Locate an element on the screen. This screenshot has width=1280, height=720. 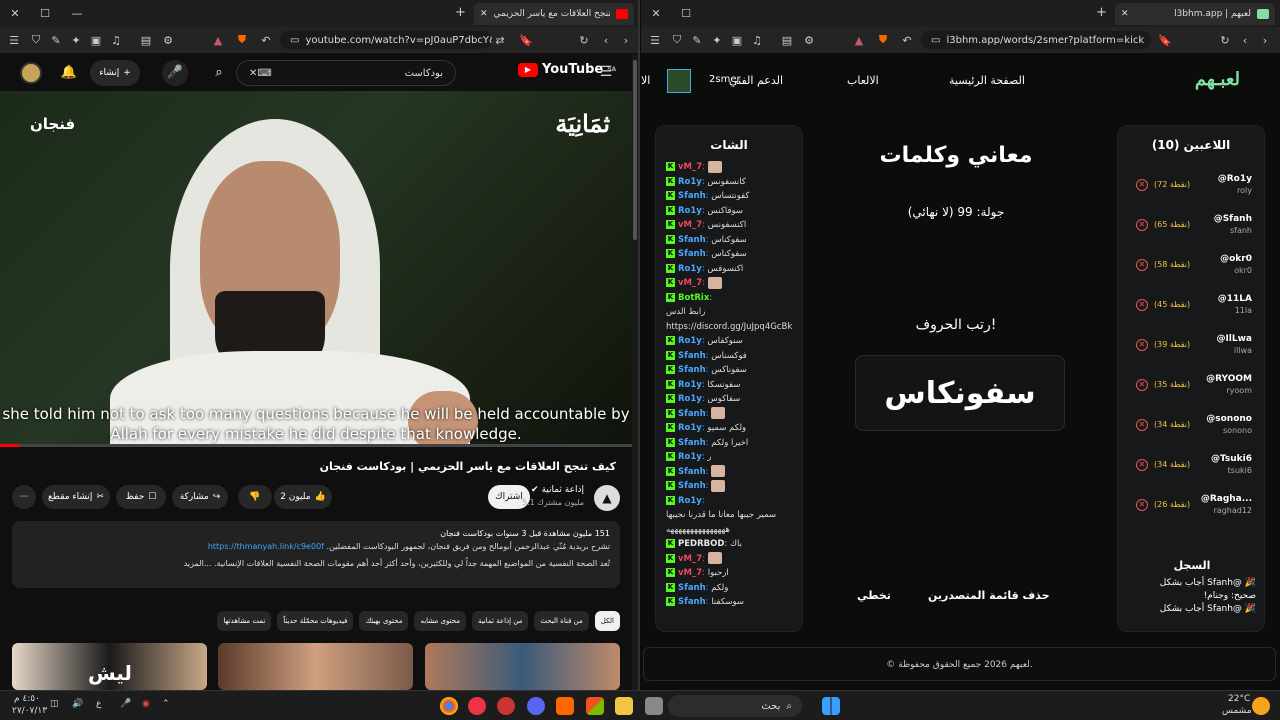
channel-name: ✔ إذاعة ثمانية is located at coordinates (557, 490).